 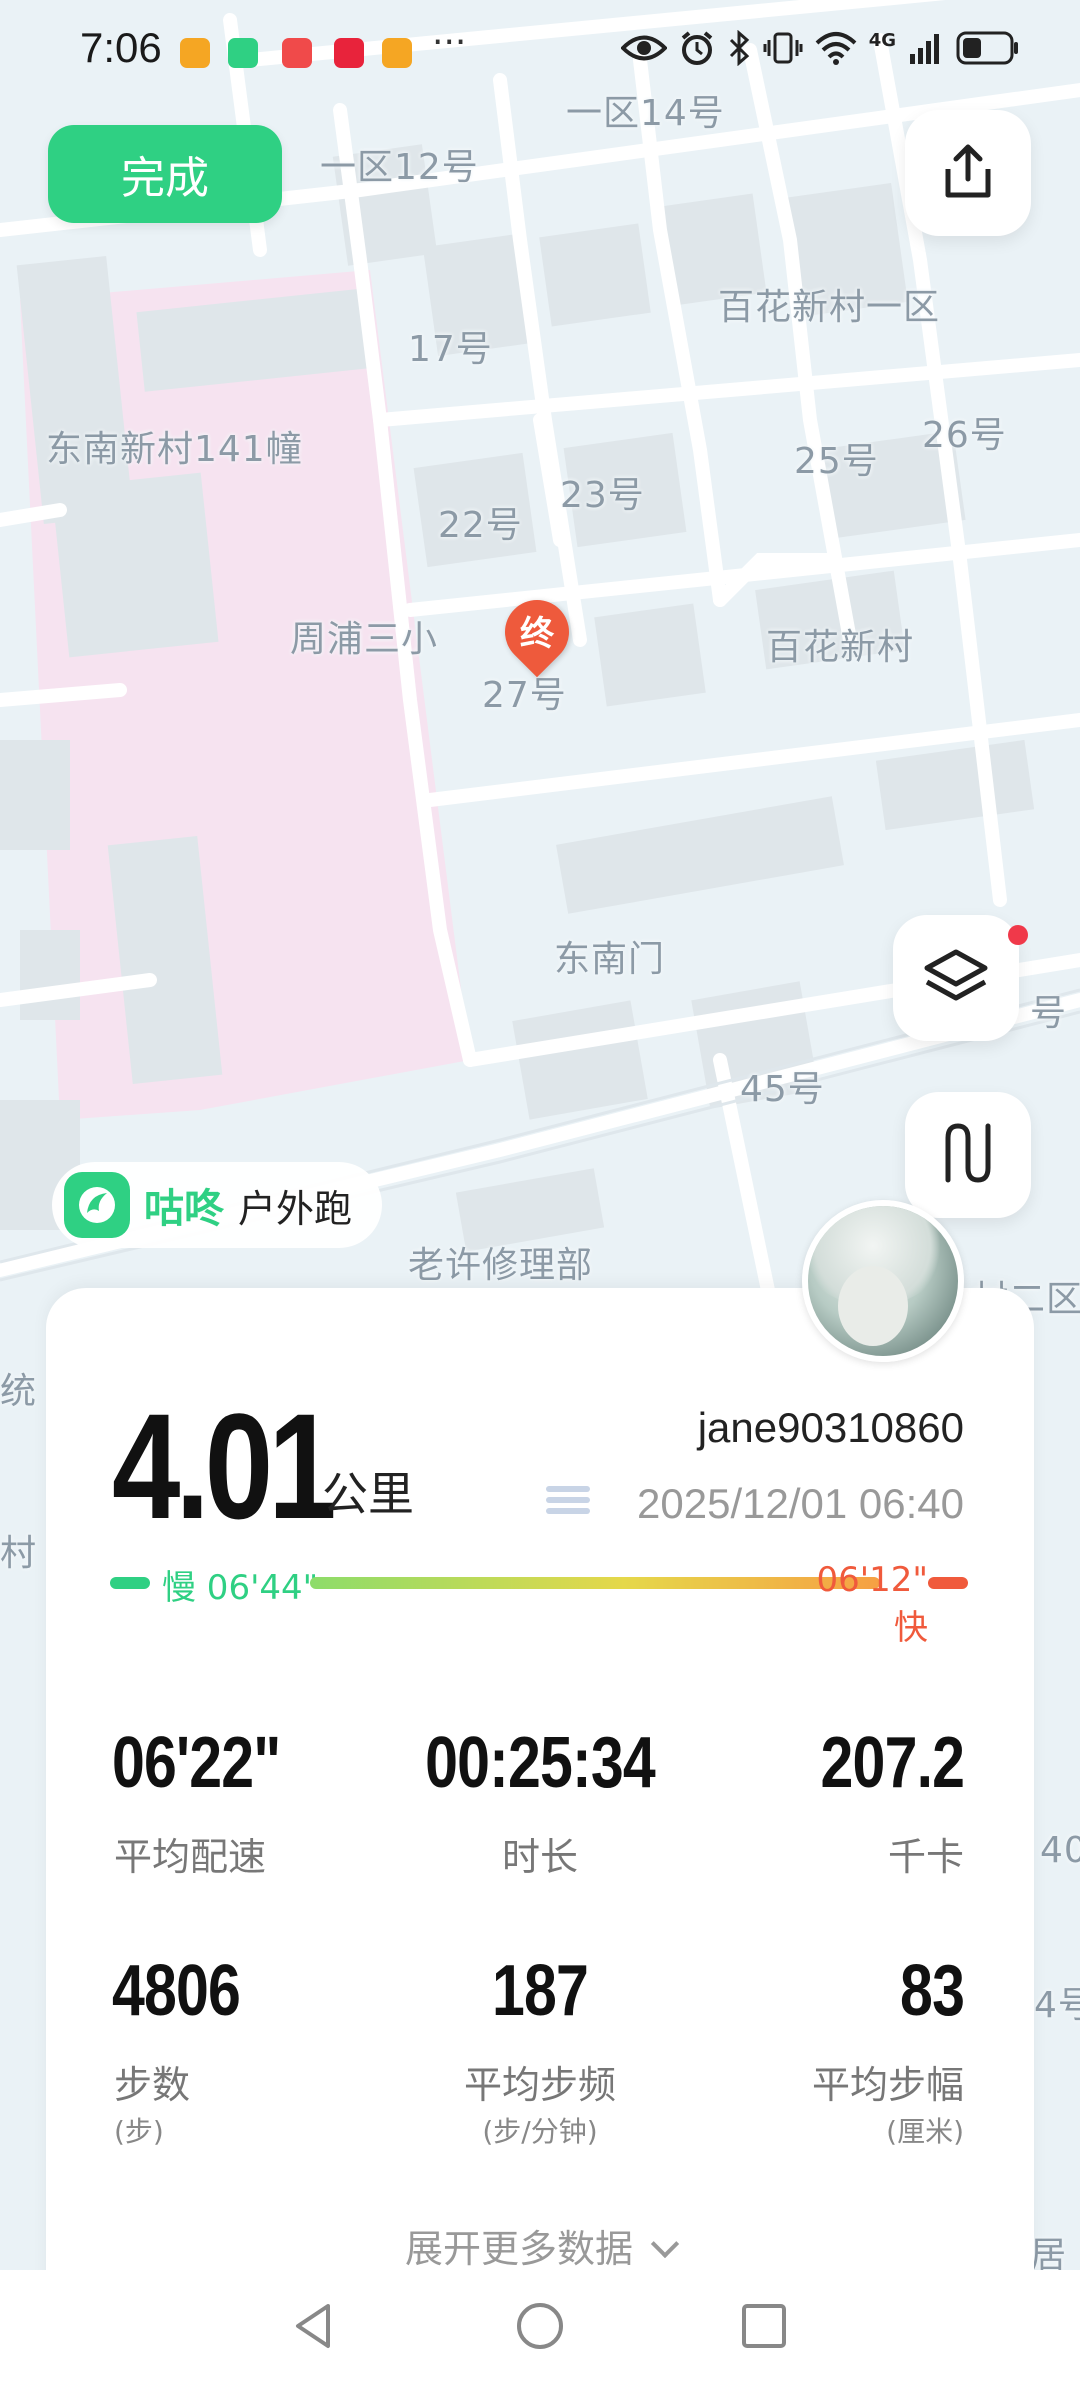 I want to click on route-icon, so click(x=968, y=1155).